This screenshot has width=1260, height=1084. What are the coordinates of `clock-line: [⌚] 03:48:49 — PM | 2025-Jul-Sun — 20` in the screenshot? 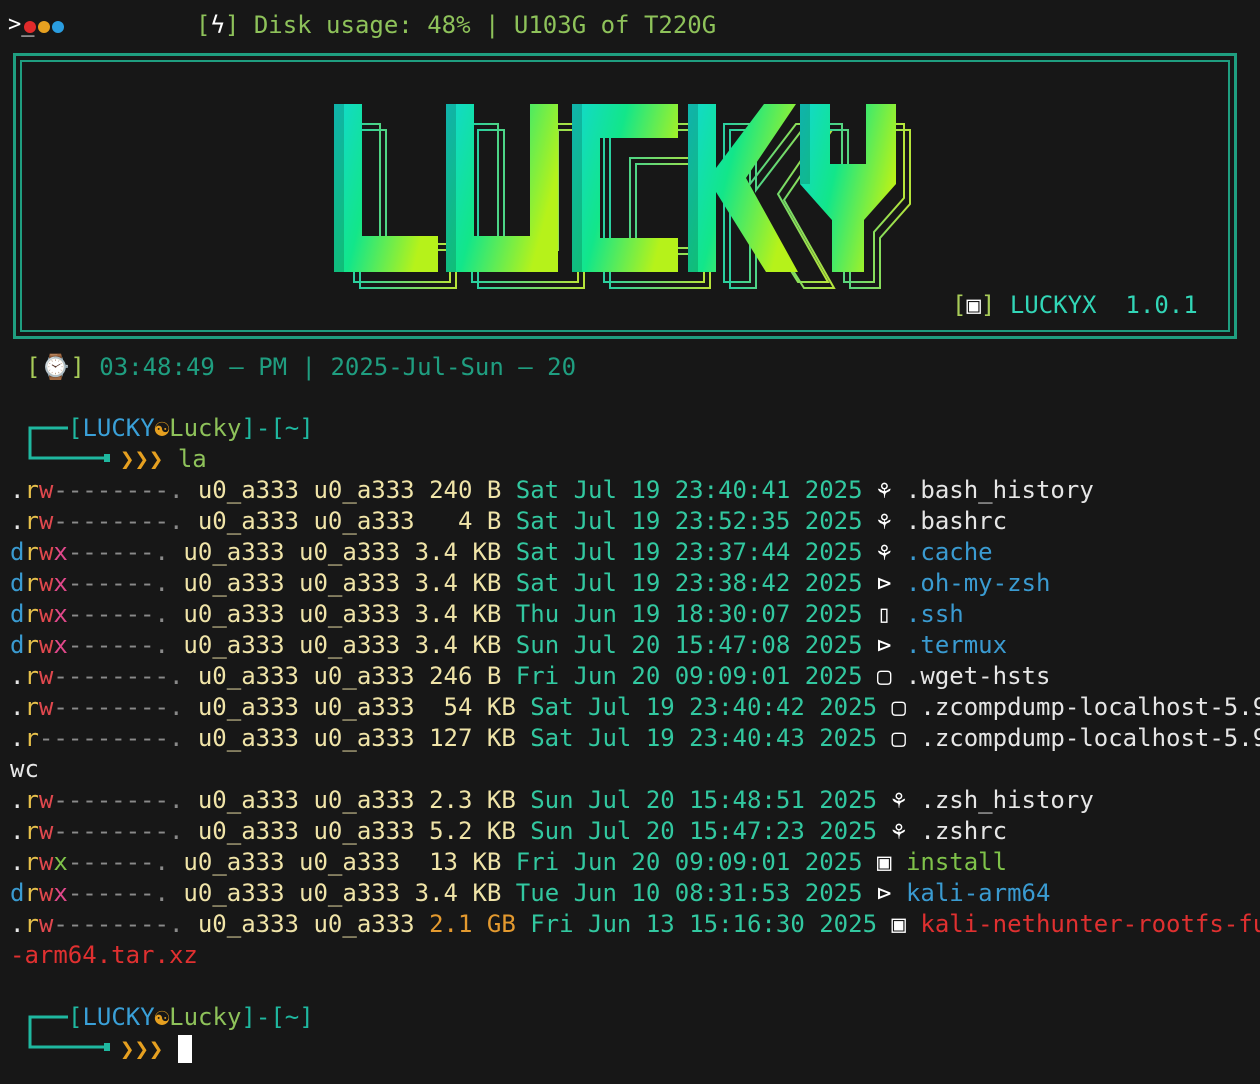 It's located at (301, 367).